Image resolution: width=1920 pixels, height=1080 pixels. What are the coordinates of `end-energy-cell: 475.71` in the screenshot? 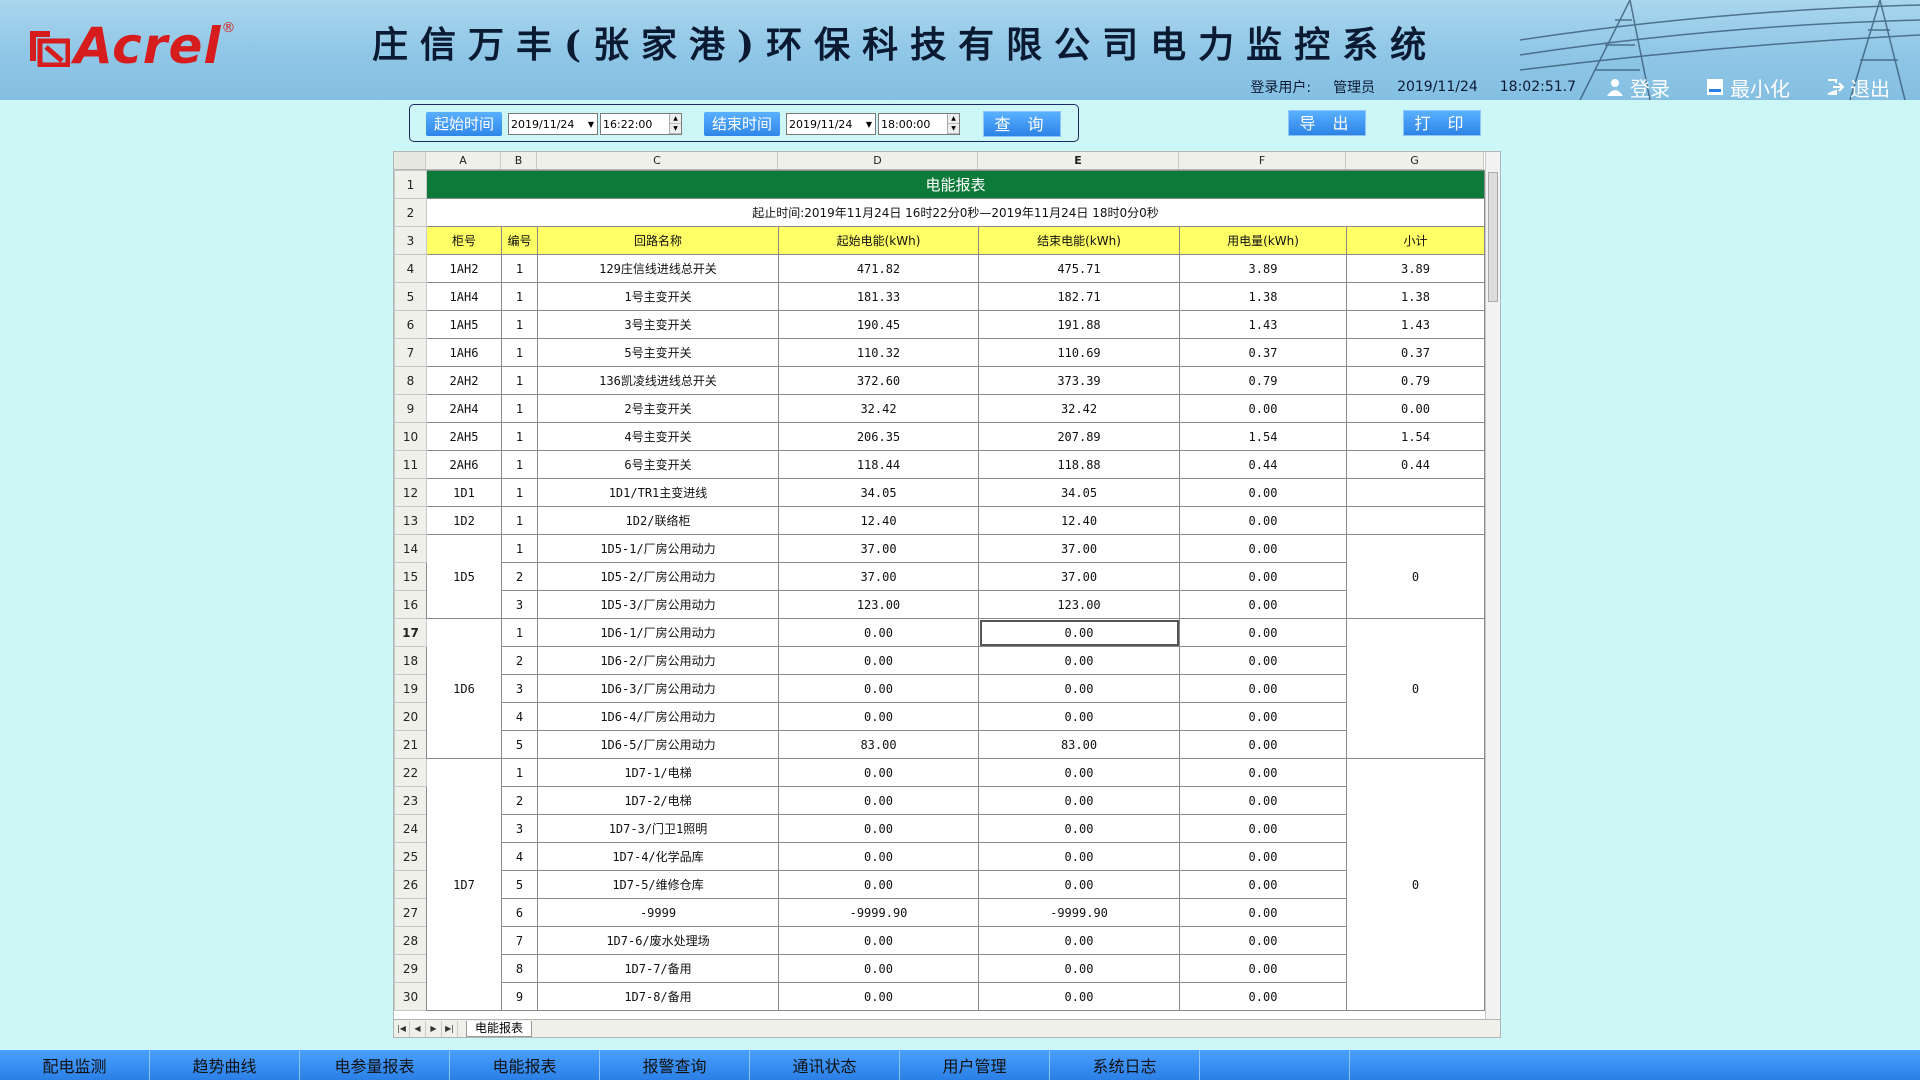 It's located at (1079, 268).